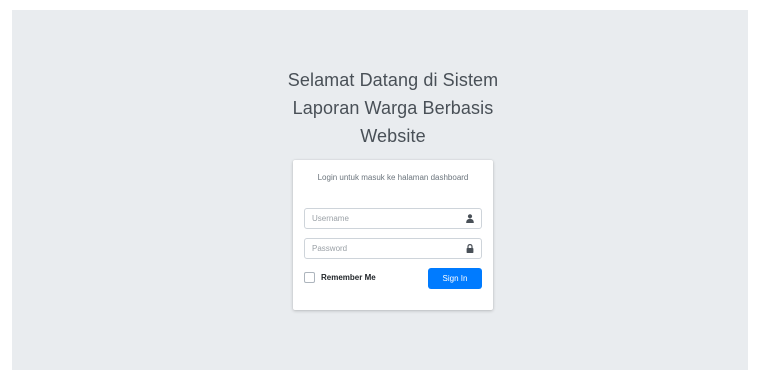 The image size is (760, 370). I want to click on login-title-line-3: Website, so click(393, 136).